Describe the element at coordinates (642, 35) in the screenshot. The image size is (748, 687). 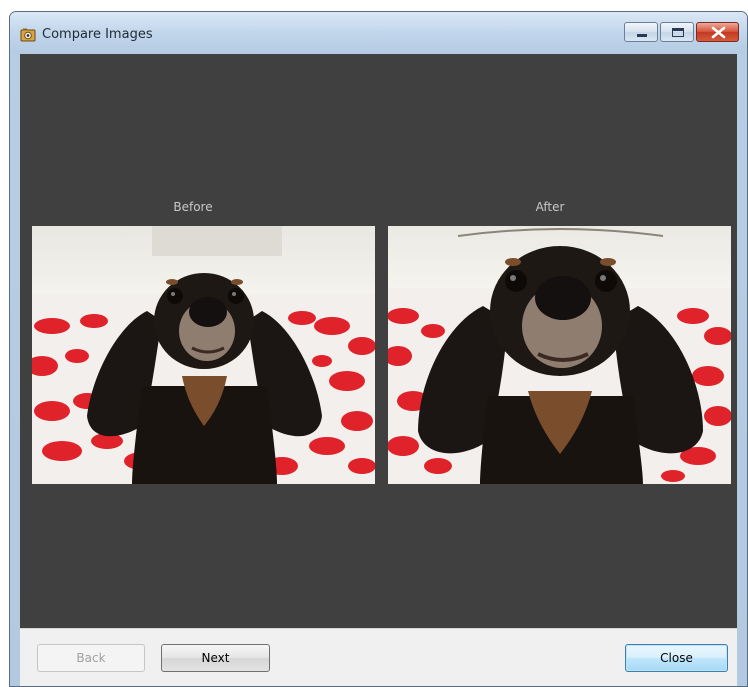
I see `minimize-icon` at that location.